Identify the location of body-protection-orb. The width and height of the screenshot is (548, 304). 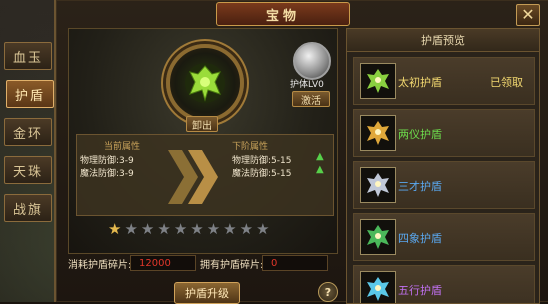
(312, 61).